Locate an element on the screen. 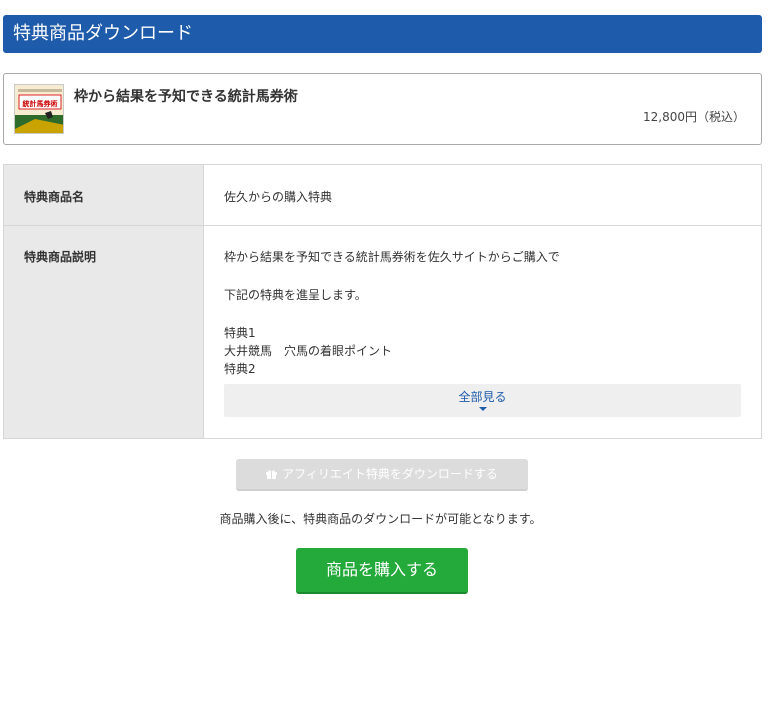 The height and width of the screenshot is (719, 781). description-line: 特典2 is located at coordinates (240, 369).